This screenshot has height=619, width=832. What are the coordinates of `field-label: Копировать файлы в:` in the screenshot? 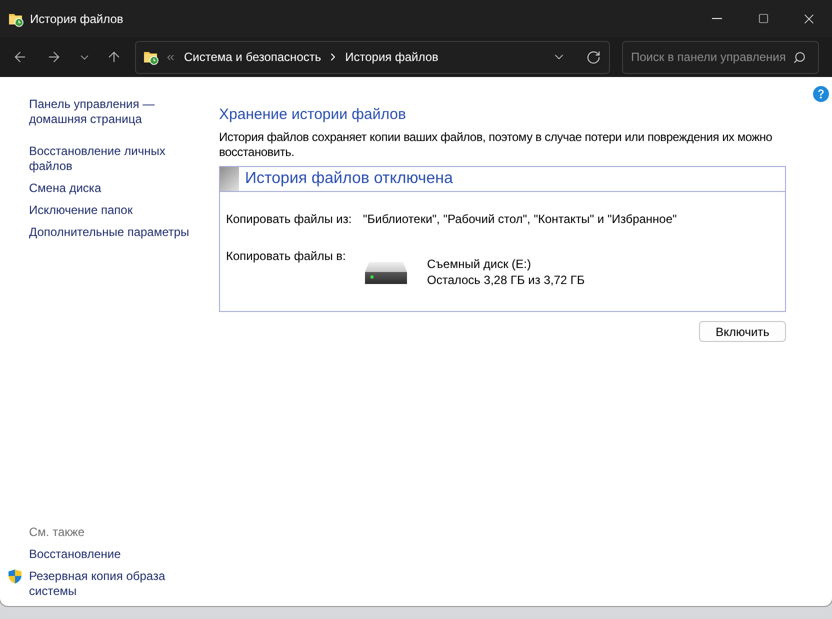 It's located at (286, 256).